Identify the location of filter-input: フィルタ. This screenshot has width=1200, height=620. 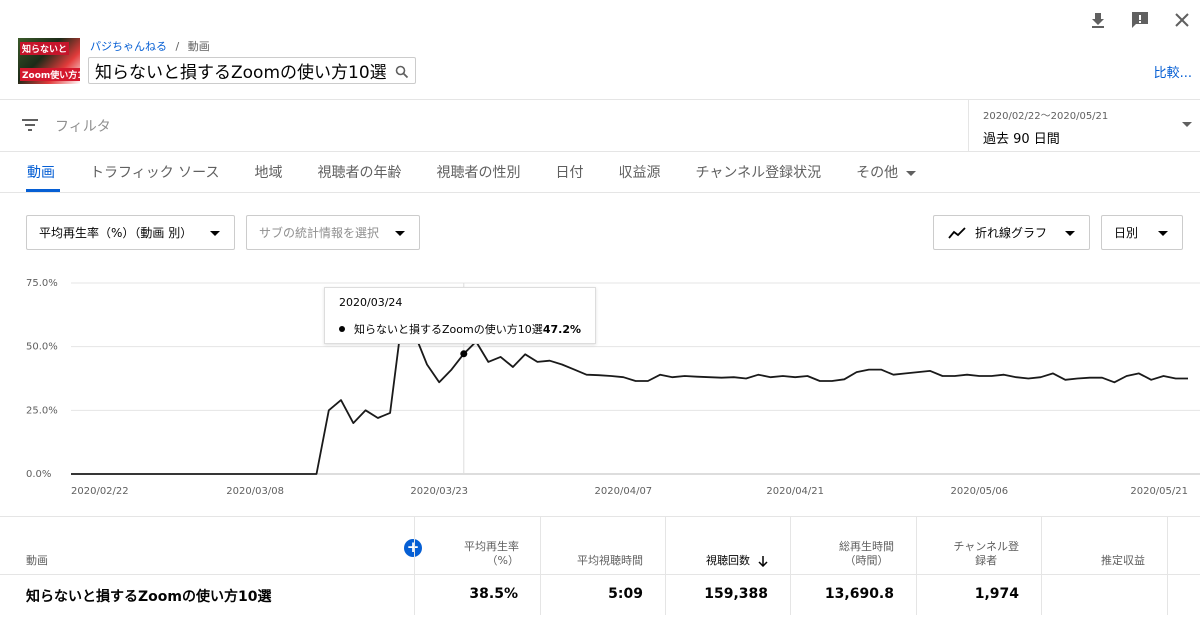
(83, 126).